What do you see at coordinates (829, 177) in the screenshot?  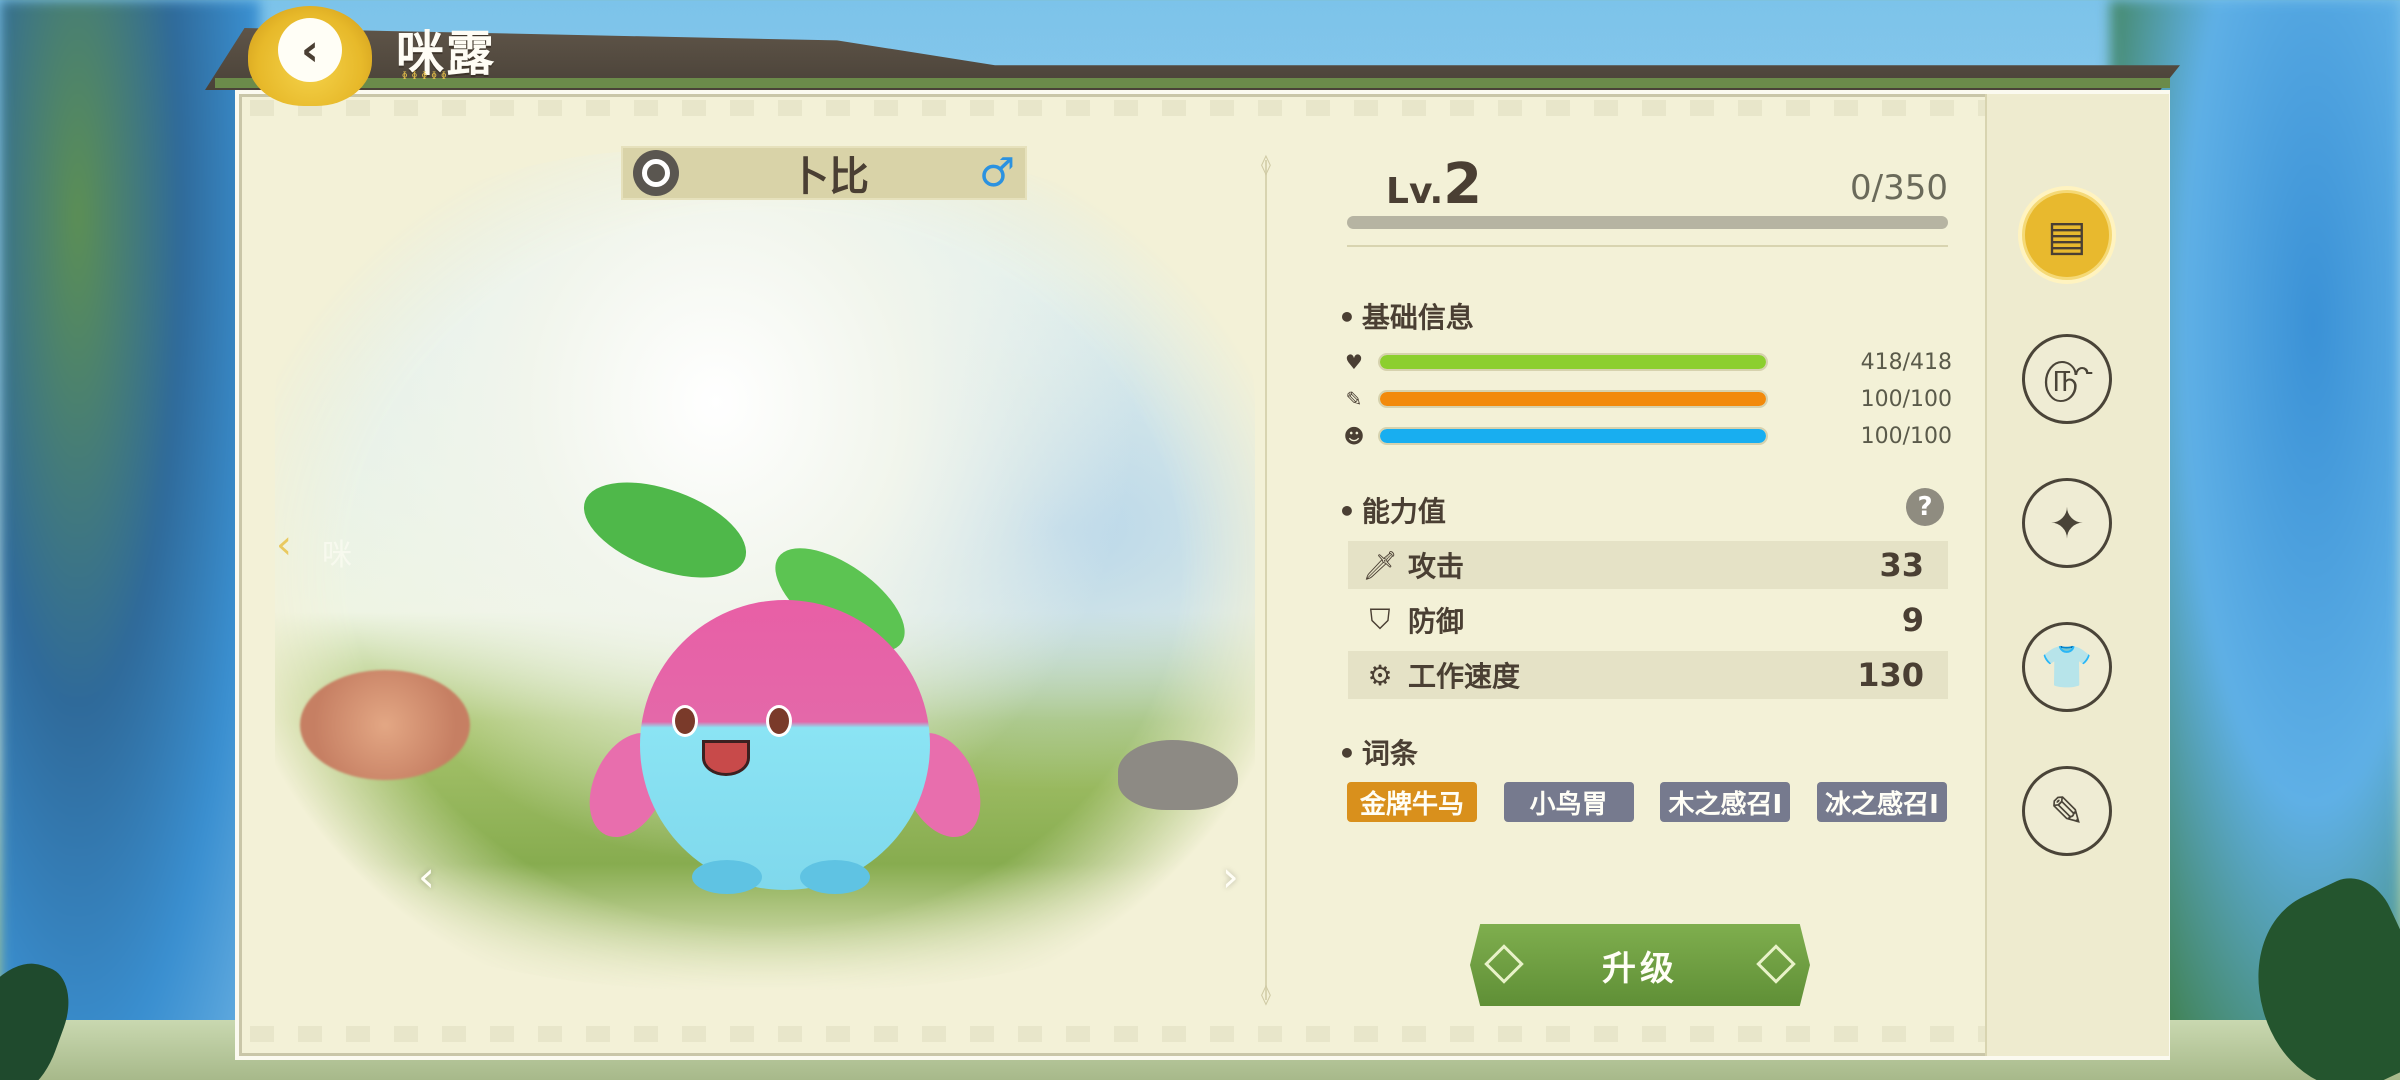 I see `pet-name: 卜比` at bounding box center [829, 177].